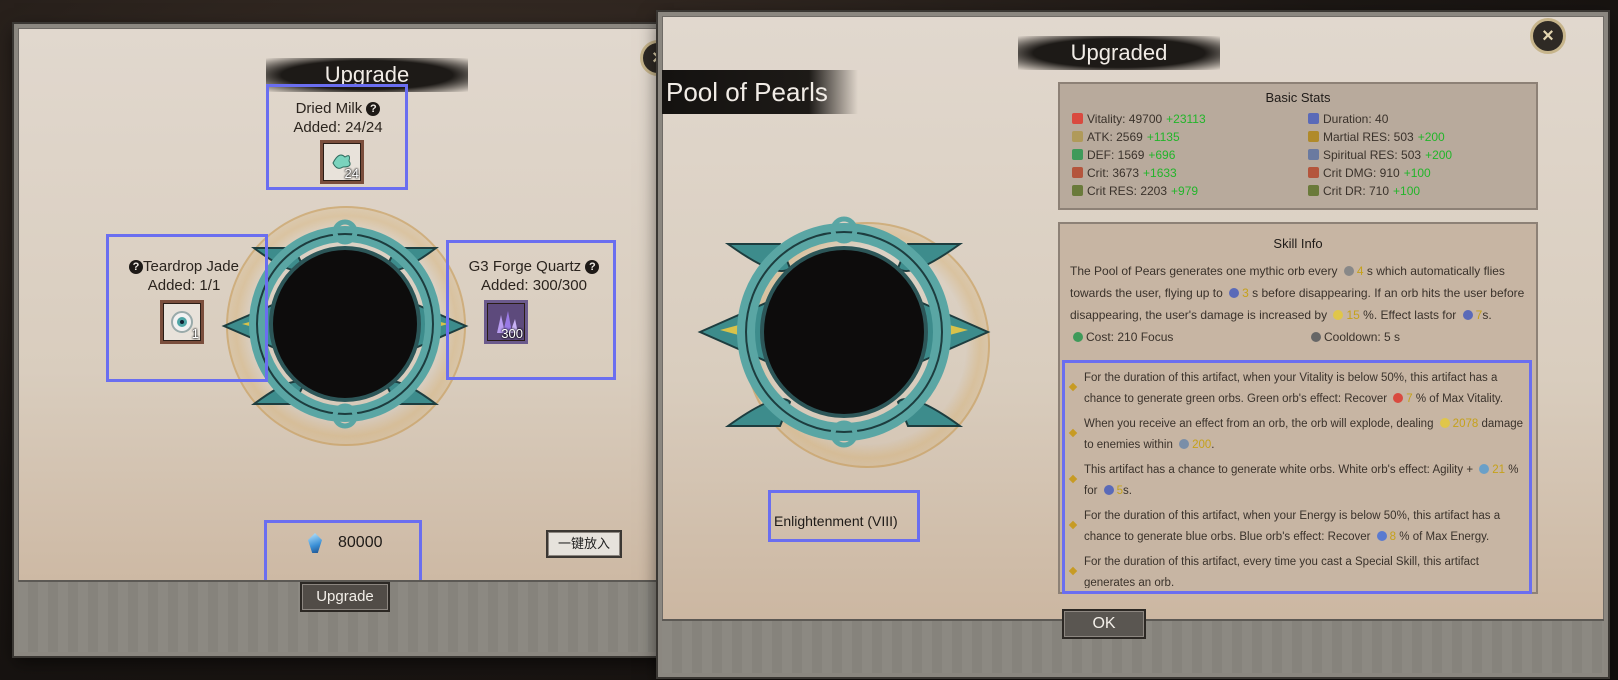  Describe the element at coordinates (1162, 155) in the screenshot. I see `stat-bonus: +696` at that location.